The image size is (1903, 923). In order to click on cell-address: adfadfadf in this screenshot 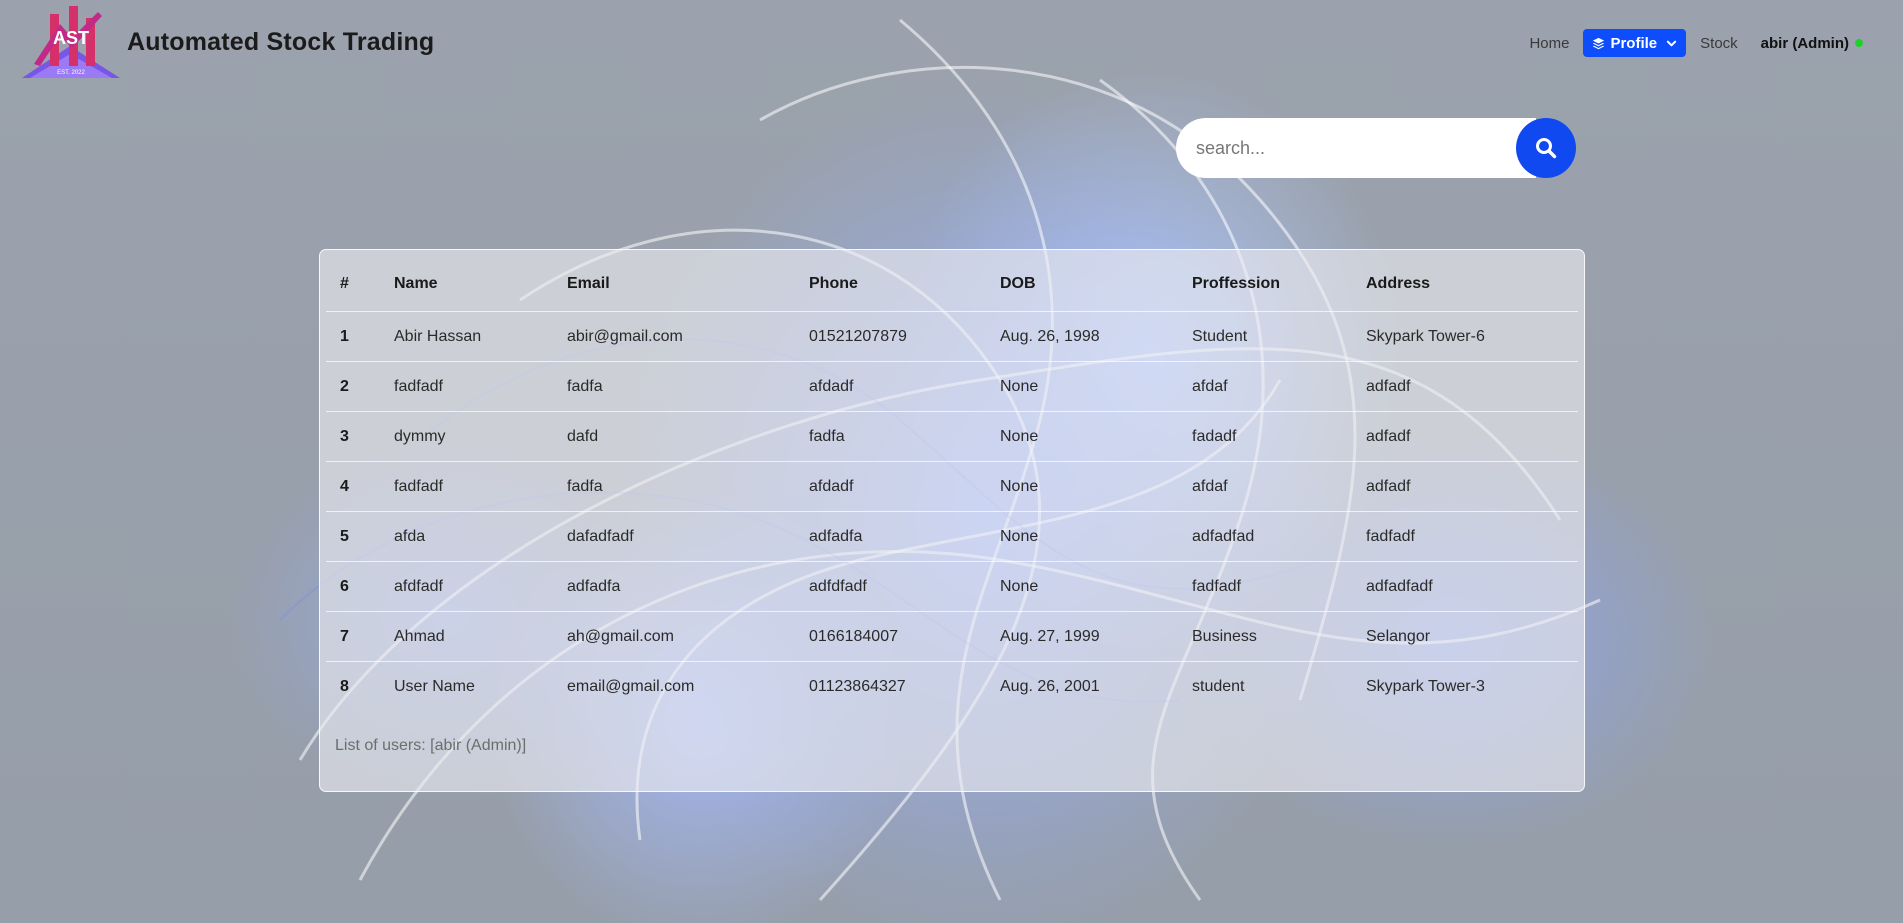, I will do `click(1465, 586)`.